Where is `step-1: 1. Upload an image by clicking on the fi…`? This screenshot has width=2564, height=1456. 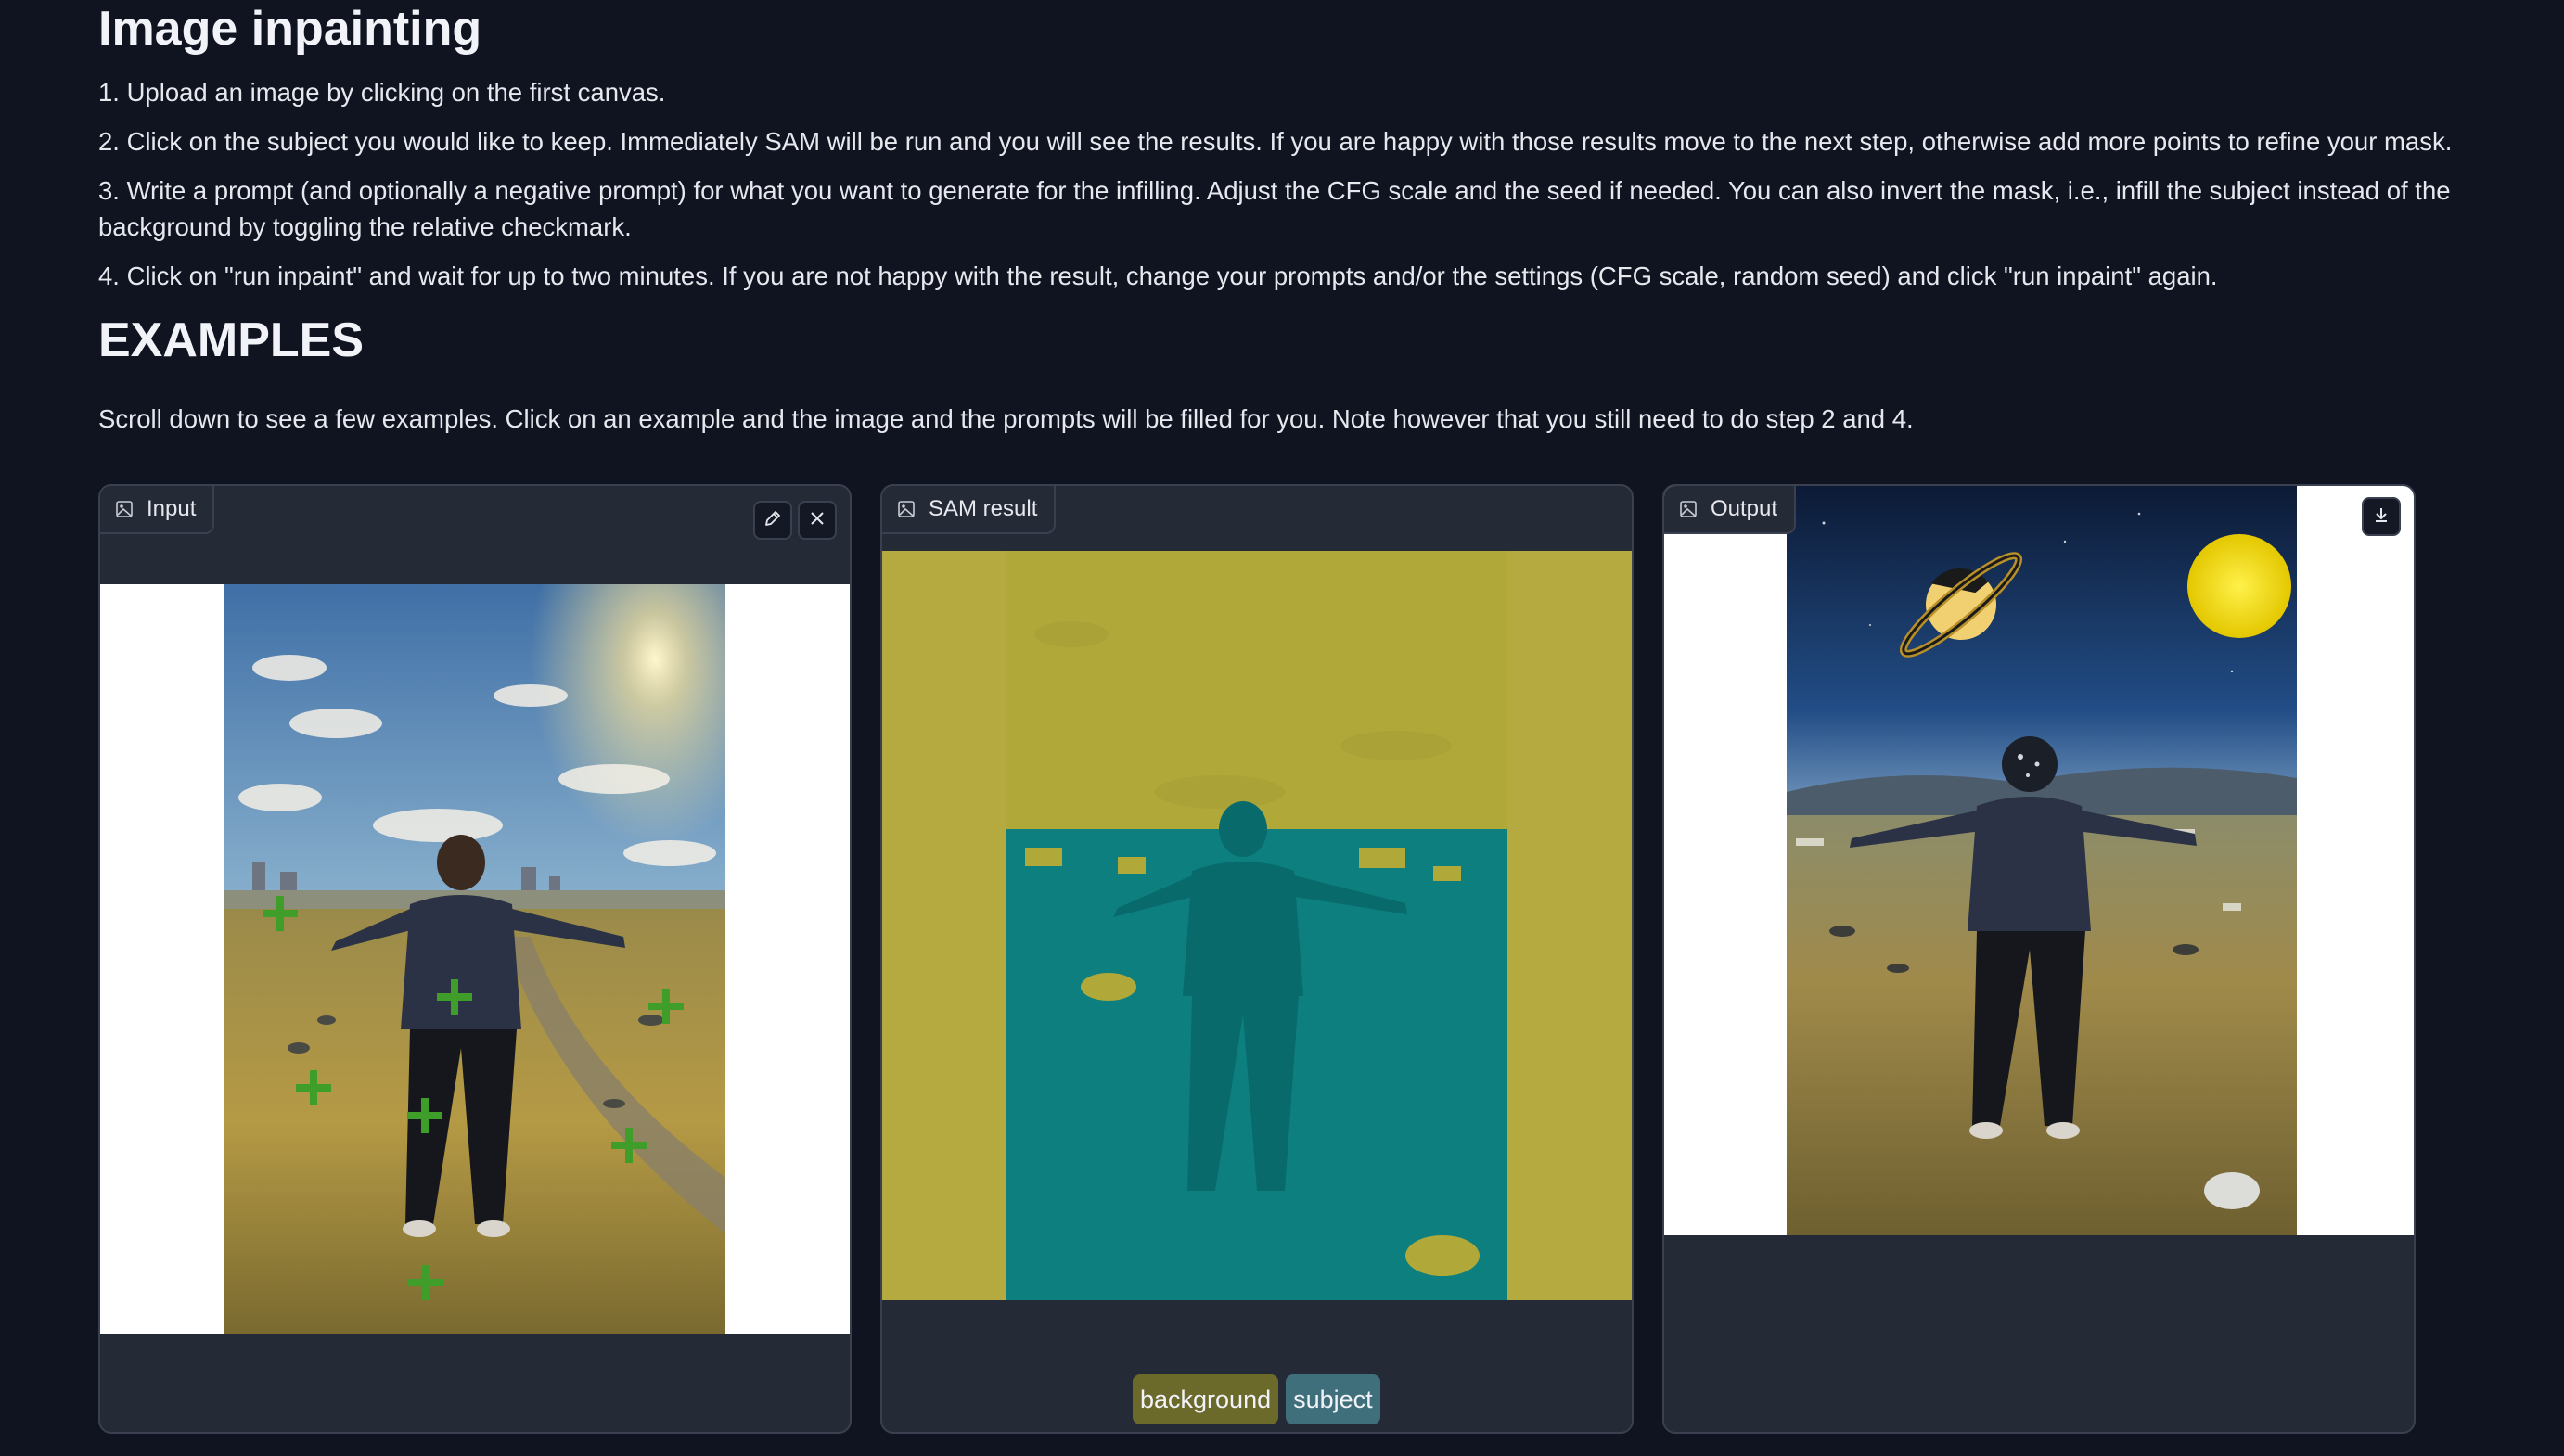
step-1: 1. Upload an image by clicking on the fi… is located at coordinates (382, 92).